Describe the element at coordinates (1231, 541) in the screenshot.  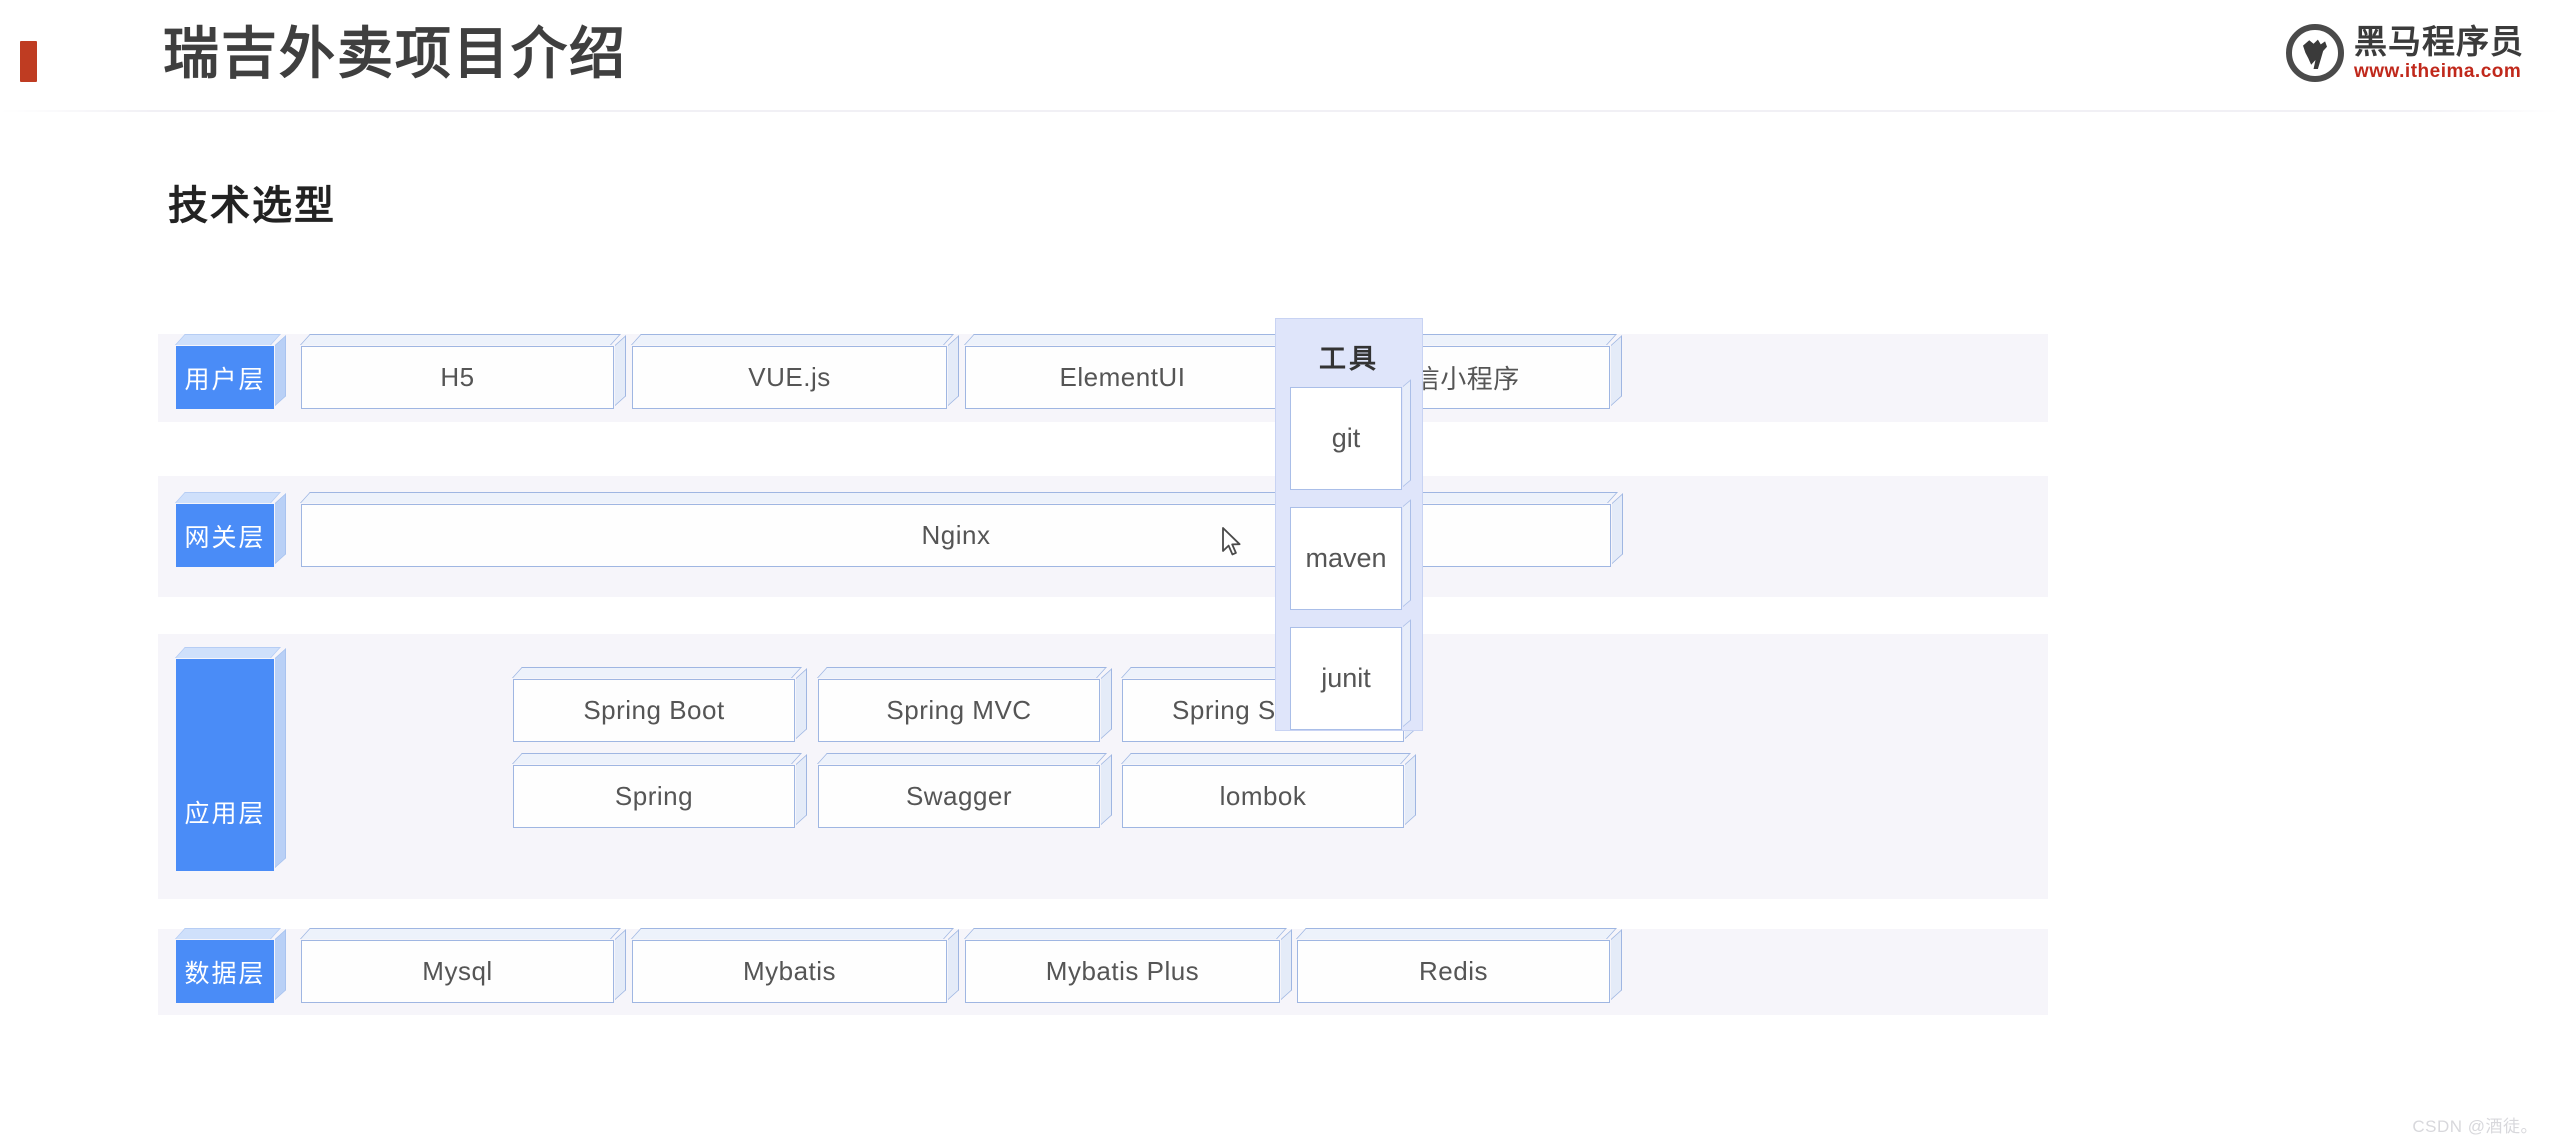
I see `mouse-pointer-icon` at that location.